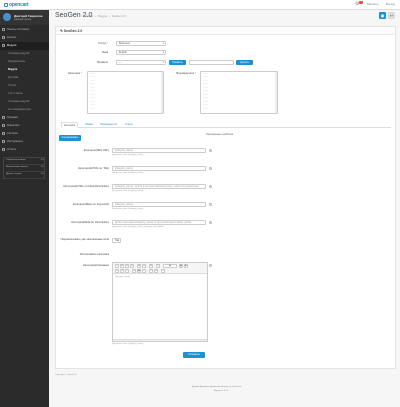 The width and height of the screenshot is (400, 407). Describe the element at coordinates (141, 62) in the screenshot. I see `profile-select: ---` at that location.